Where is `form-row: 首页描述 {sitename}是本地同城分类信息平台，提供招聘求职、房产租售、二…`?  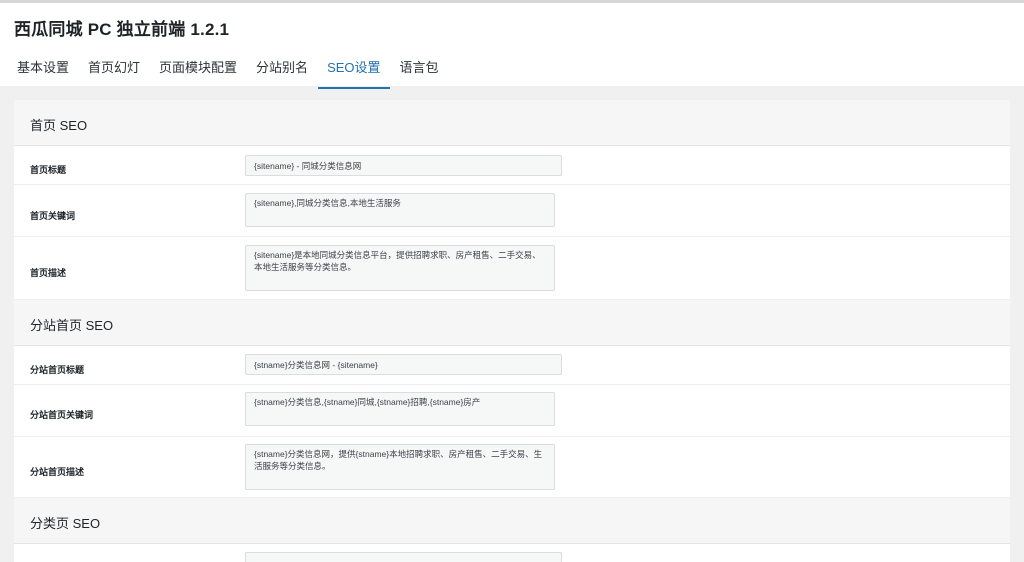 form-row: 首页描述 {sitename}是本地同城分类信息平台，提供招聘求职、房产租售、二… is located at coordinates (512, 268).